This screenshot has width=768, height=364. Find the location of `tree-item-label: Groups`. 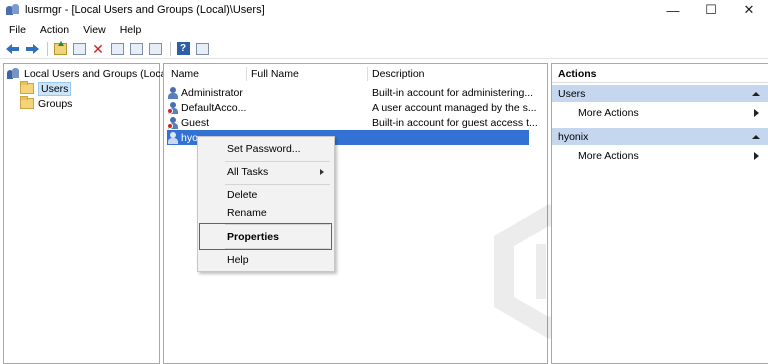

tree-item-label: Groups is located at coordinates (55, 103).